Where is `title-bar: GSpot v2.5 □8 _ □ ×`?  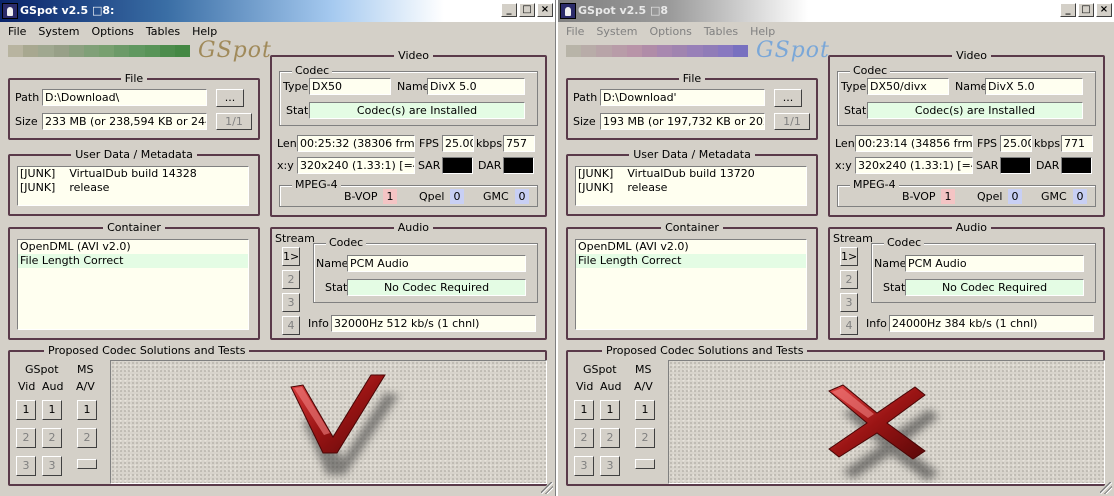
title-bar: GSpot v2.5 □8 _ □ × is located at coordinates (836, 11).